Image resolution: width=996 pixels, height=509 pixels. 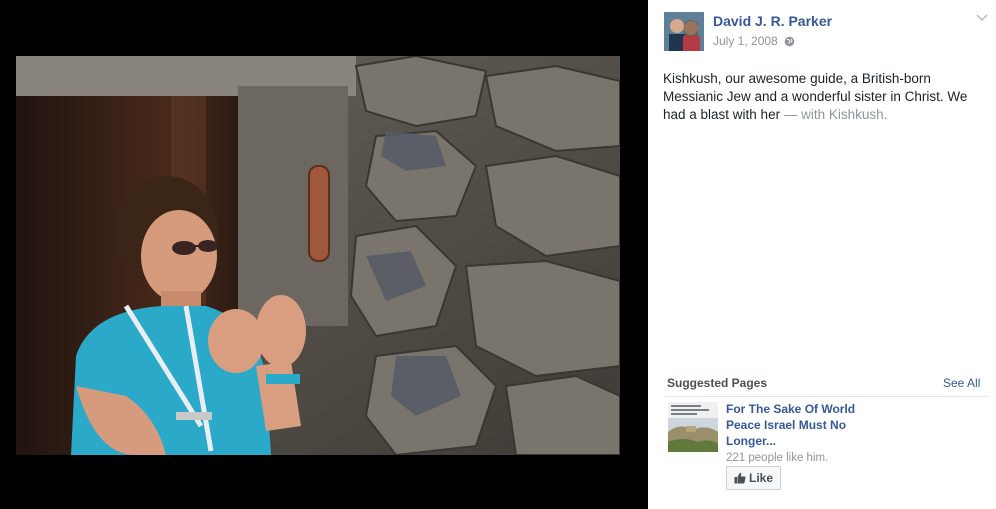 I want to click on globe-icon, so click(x=789, y=41).